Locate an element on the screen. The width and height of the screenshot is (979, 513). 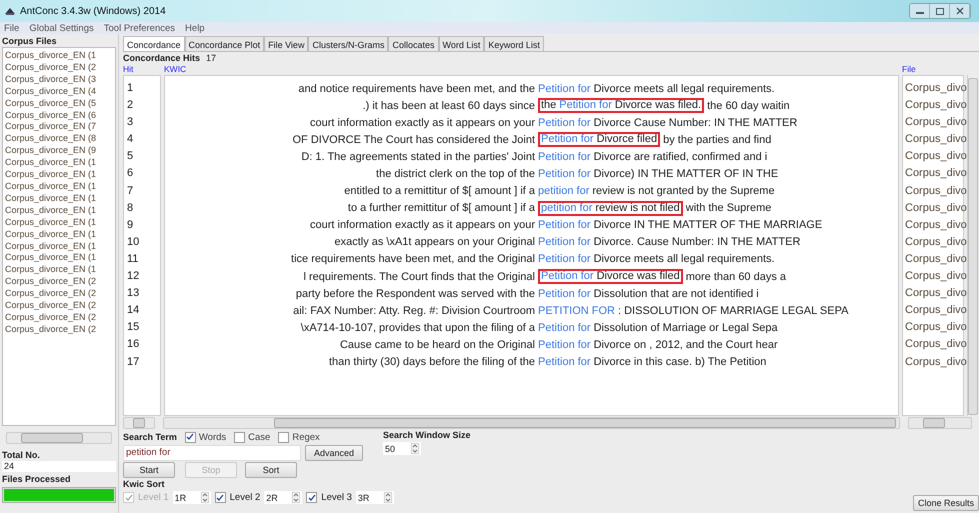
minimize-button is located at coordinates (920, 11).